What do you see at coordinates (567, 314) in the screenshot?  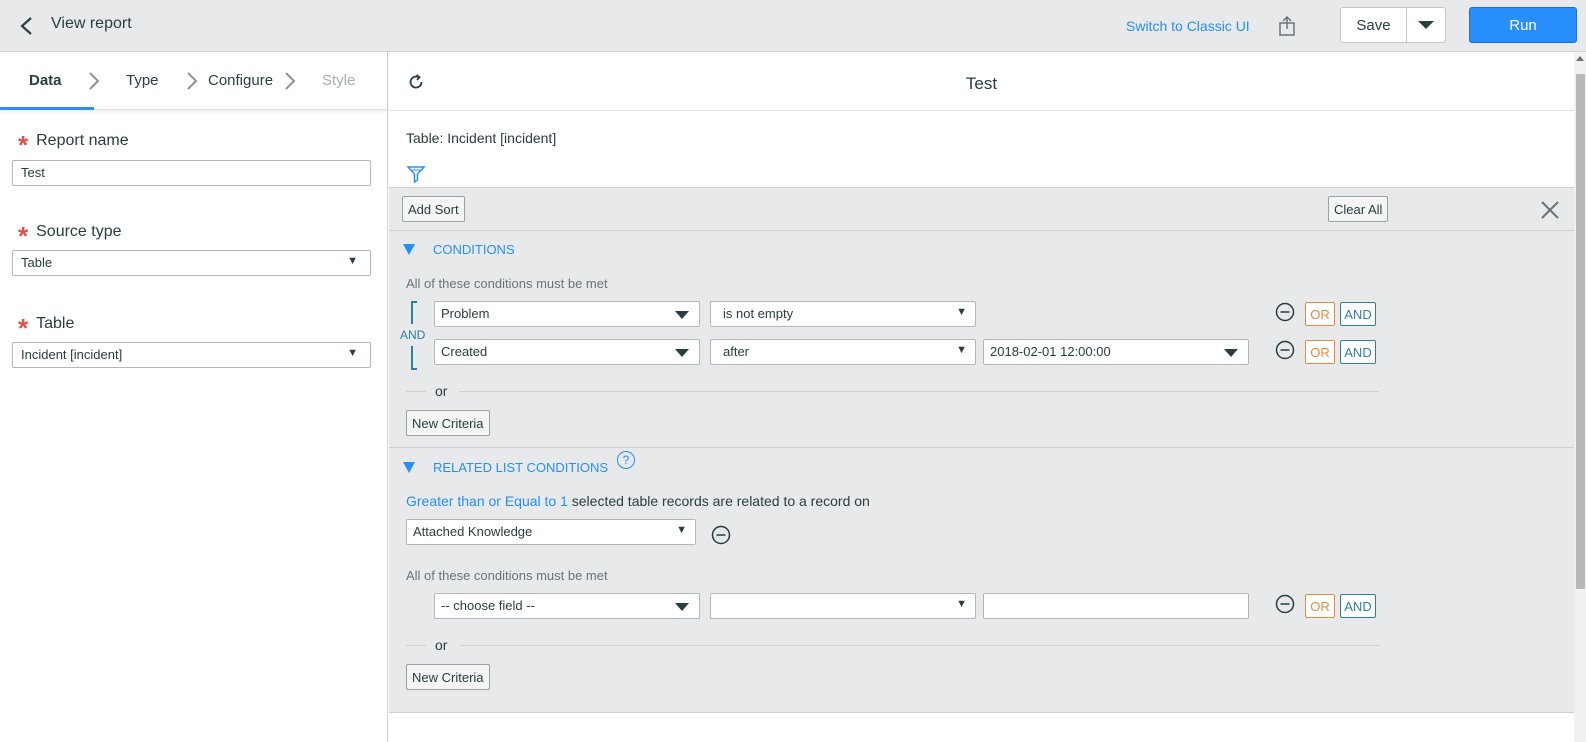 I see `condition-field-select: Problem` at bounding box center [567, 314].